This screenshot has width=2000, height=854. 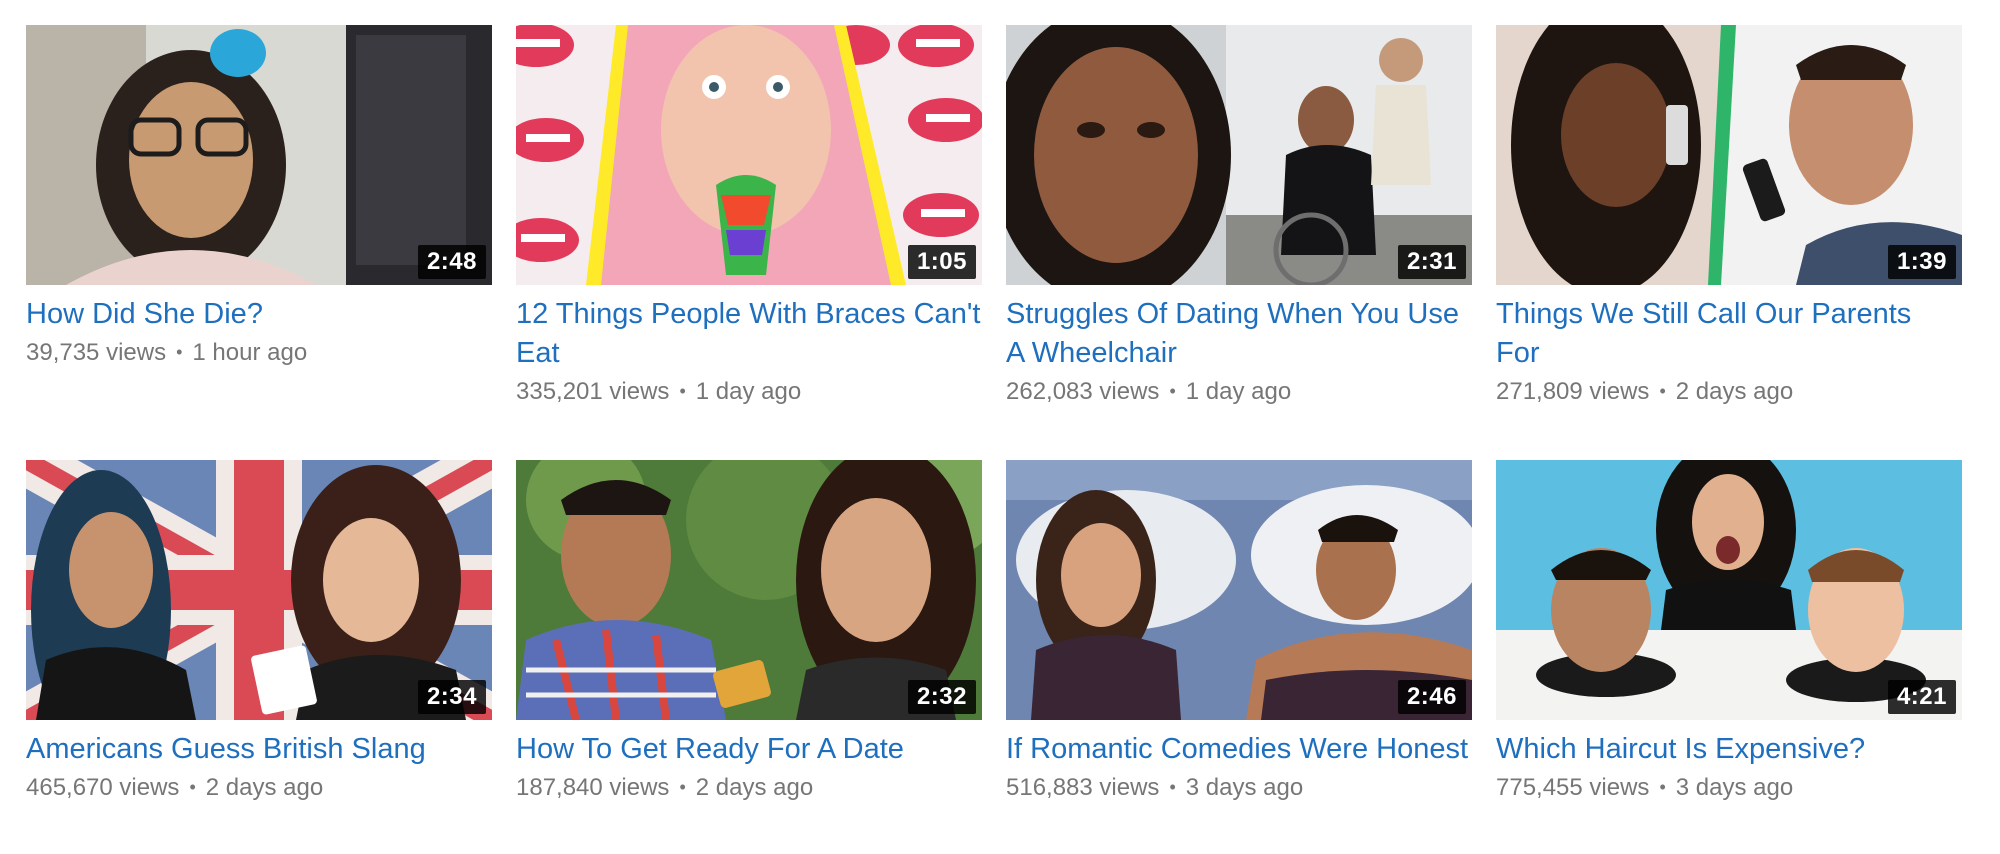 What do you see at coordinates (1431, 697) in the screenshot?
I see `video-duration: 2:46` at bounding box center [1431, 697].